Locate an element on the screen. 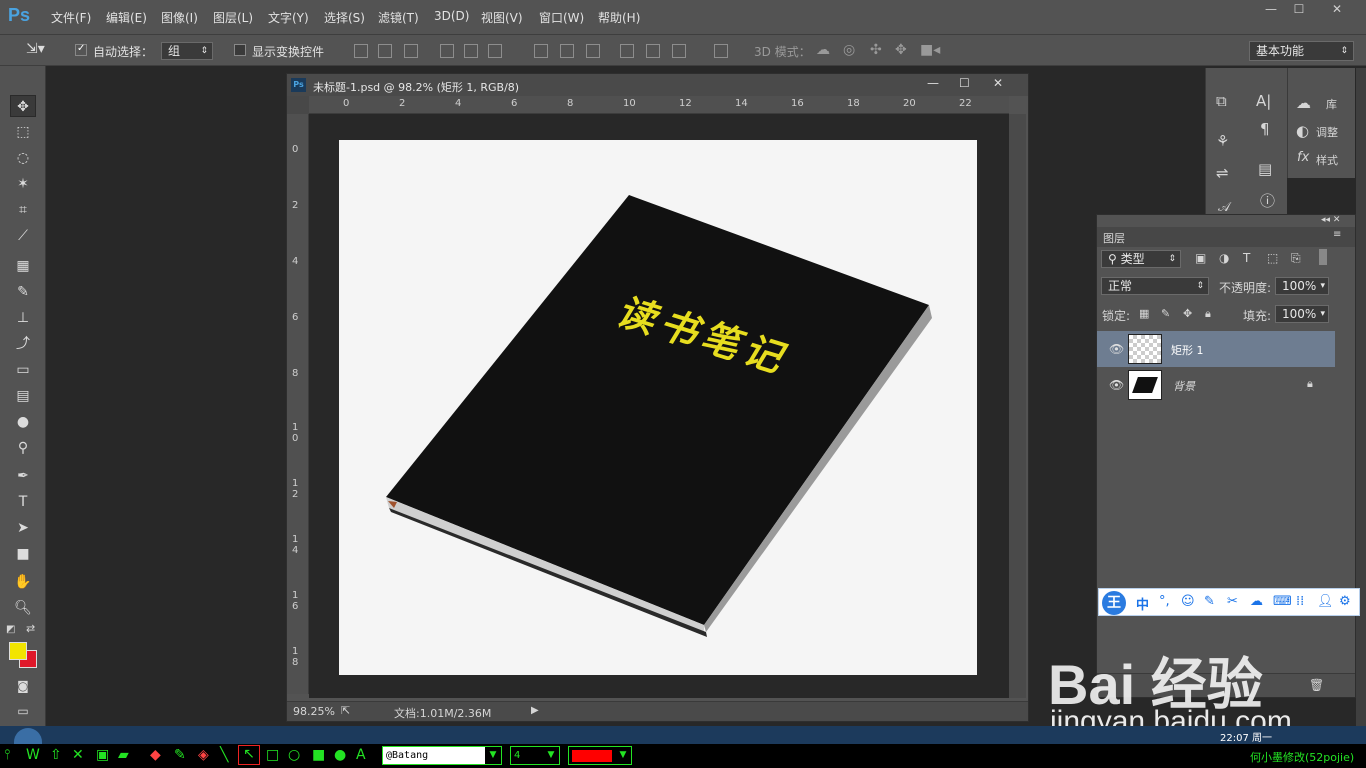 The image size is (1366, 768). horizontal-ruler: 0 2 4 6 8 10 12 14 16 18 20 22 is located at coordinates (659, 105).